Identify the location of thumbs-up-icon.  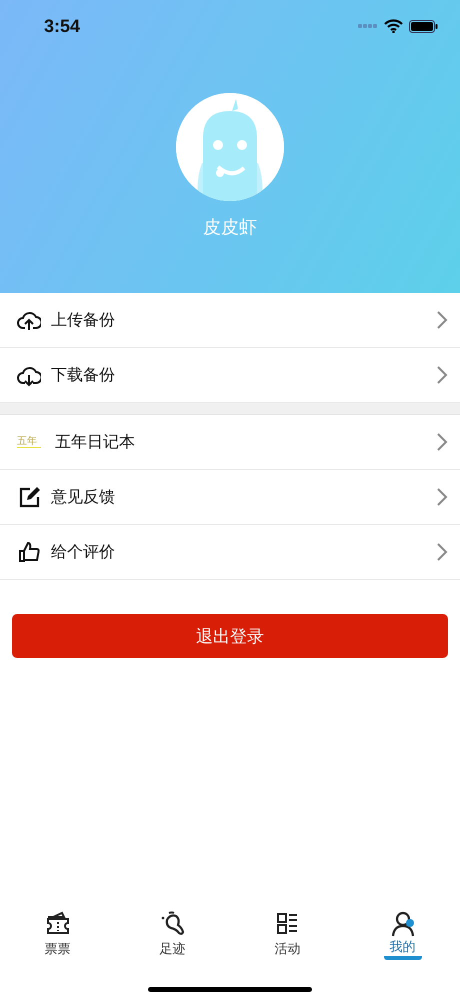
(29, 552).